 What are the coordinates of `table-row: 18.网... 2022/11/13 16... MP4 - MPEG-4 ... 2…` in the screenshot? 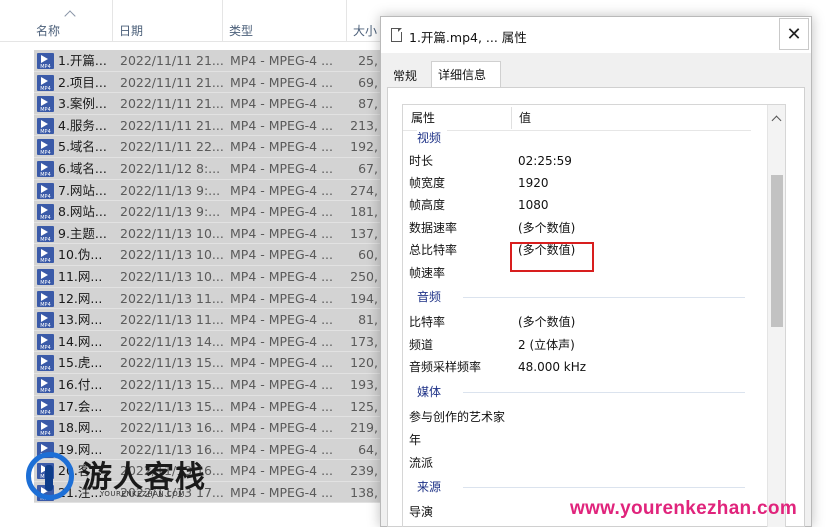 It's located at (207, 428).